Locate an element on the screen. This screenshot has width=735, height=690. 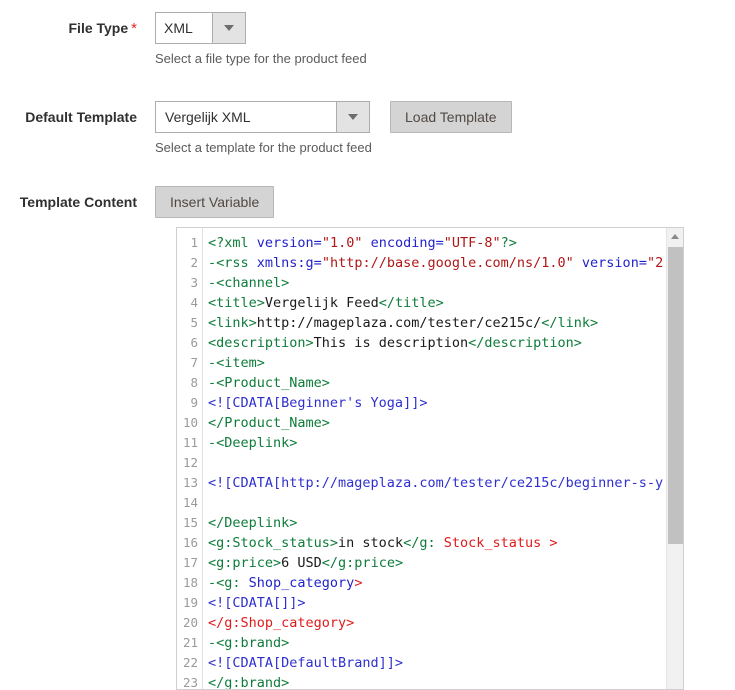
code-token: xmlns:g= is located at coordinates (289, 263).